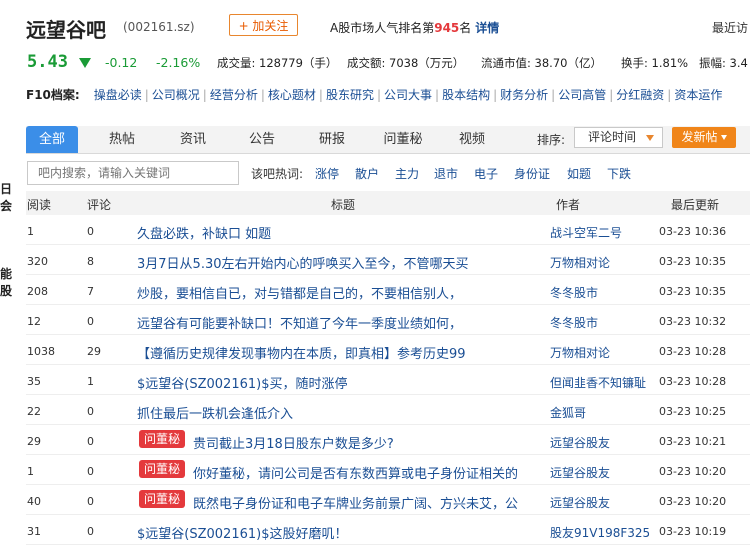  What do you see at coordinates (242, 532) in the screenshot?
I see `post-title-link: $远望谷(SZ002161)$这股好磨叽！` at bounding box center [242, 532].